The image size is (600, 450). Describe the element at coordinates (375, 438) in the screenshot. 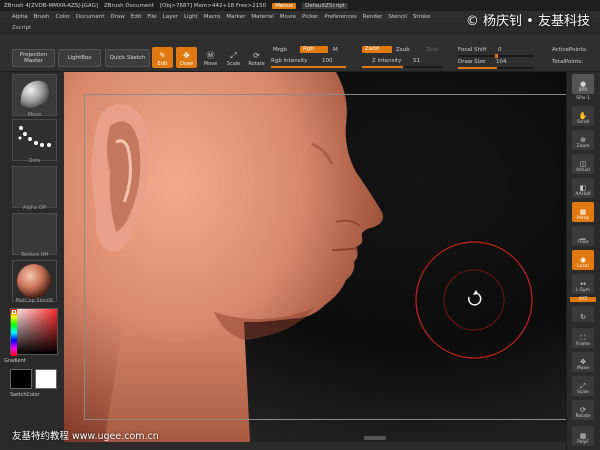

I see `canvas-bottom-handle` at that location.